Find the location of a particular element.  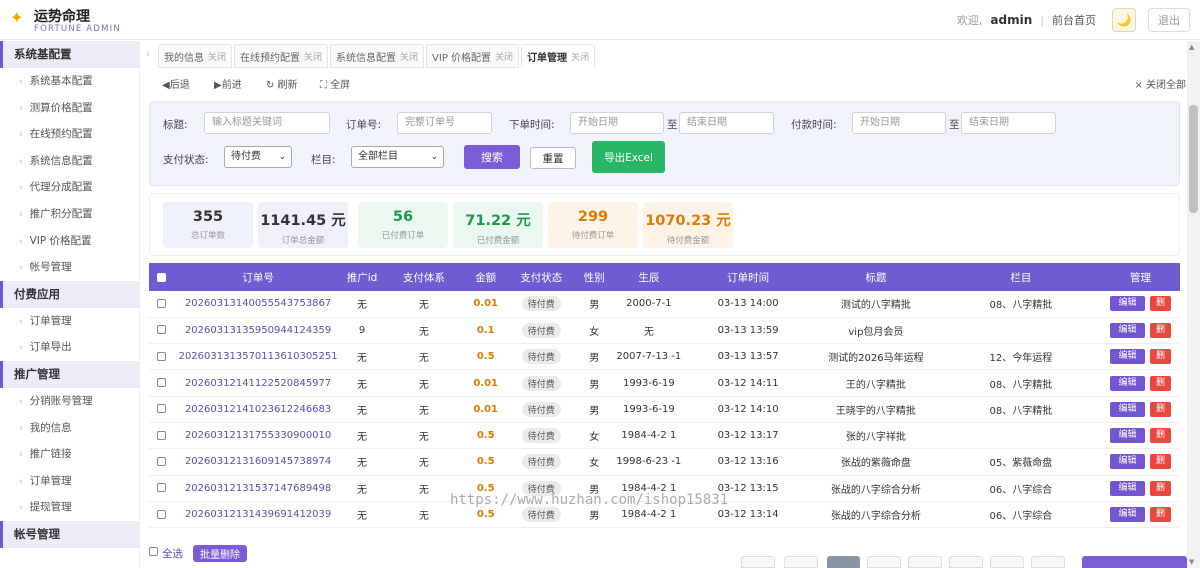

sidebar-item: › 代理分成配置 is located at coordinates (69, 187).